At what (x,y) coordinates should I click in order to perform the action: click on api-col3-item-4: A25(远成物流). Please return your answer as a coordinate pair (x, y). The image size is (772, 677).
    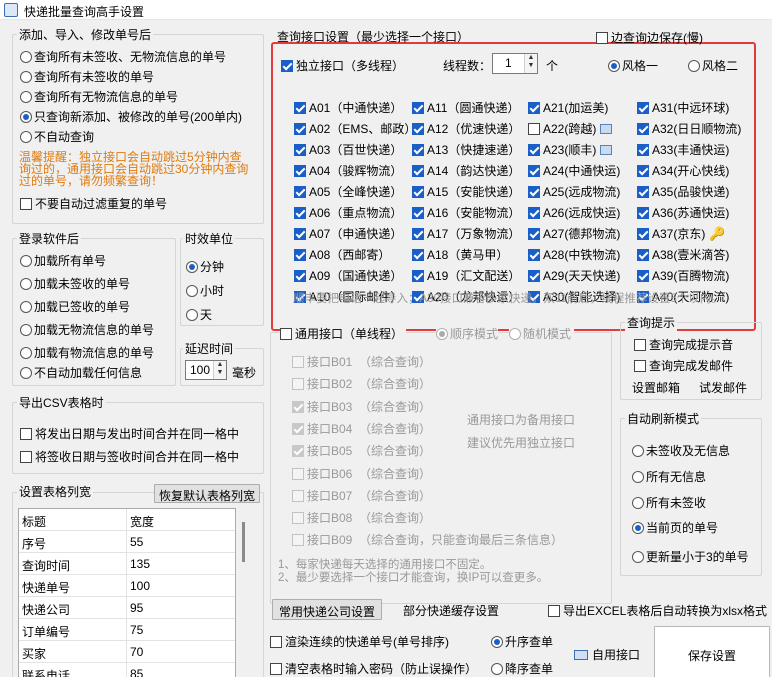
    Looking at the image, I should click on (574, 191).